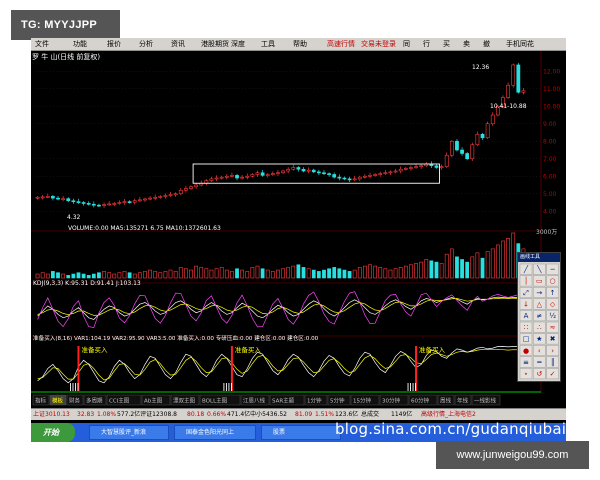  What do you see at coordinates (463, 401) in the screenshot?
I see `bottom-tab-label: 年线` at bounding box center [463, 401].